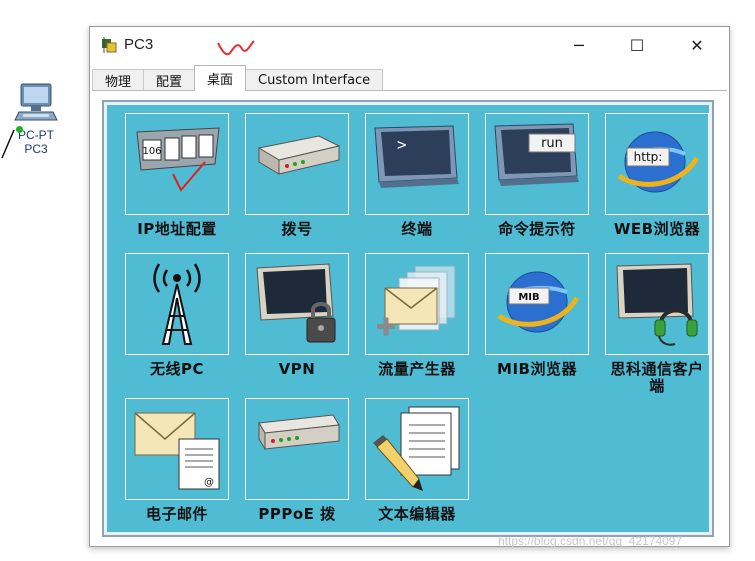 The image size is (755, 561). What do you see at coordinates (314, 80) in the screenshot?
I see `tab-custom-interface: Custom Interface` at bounding box center [314, 80].